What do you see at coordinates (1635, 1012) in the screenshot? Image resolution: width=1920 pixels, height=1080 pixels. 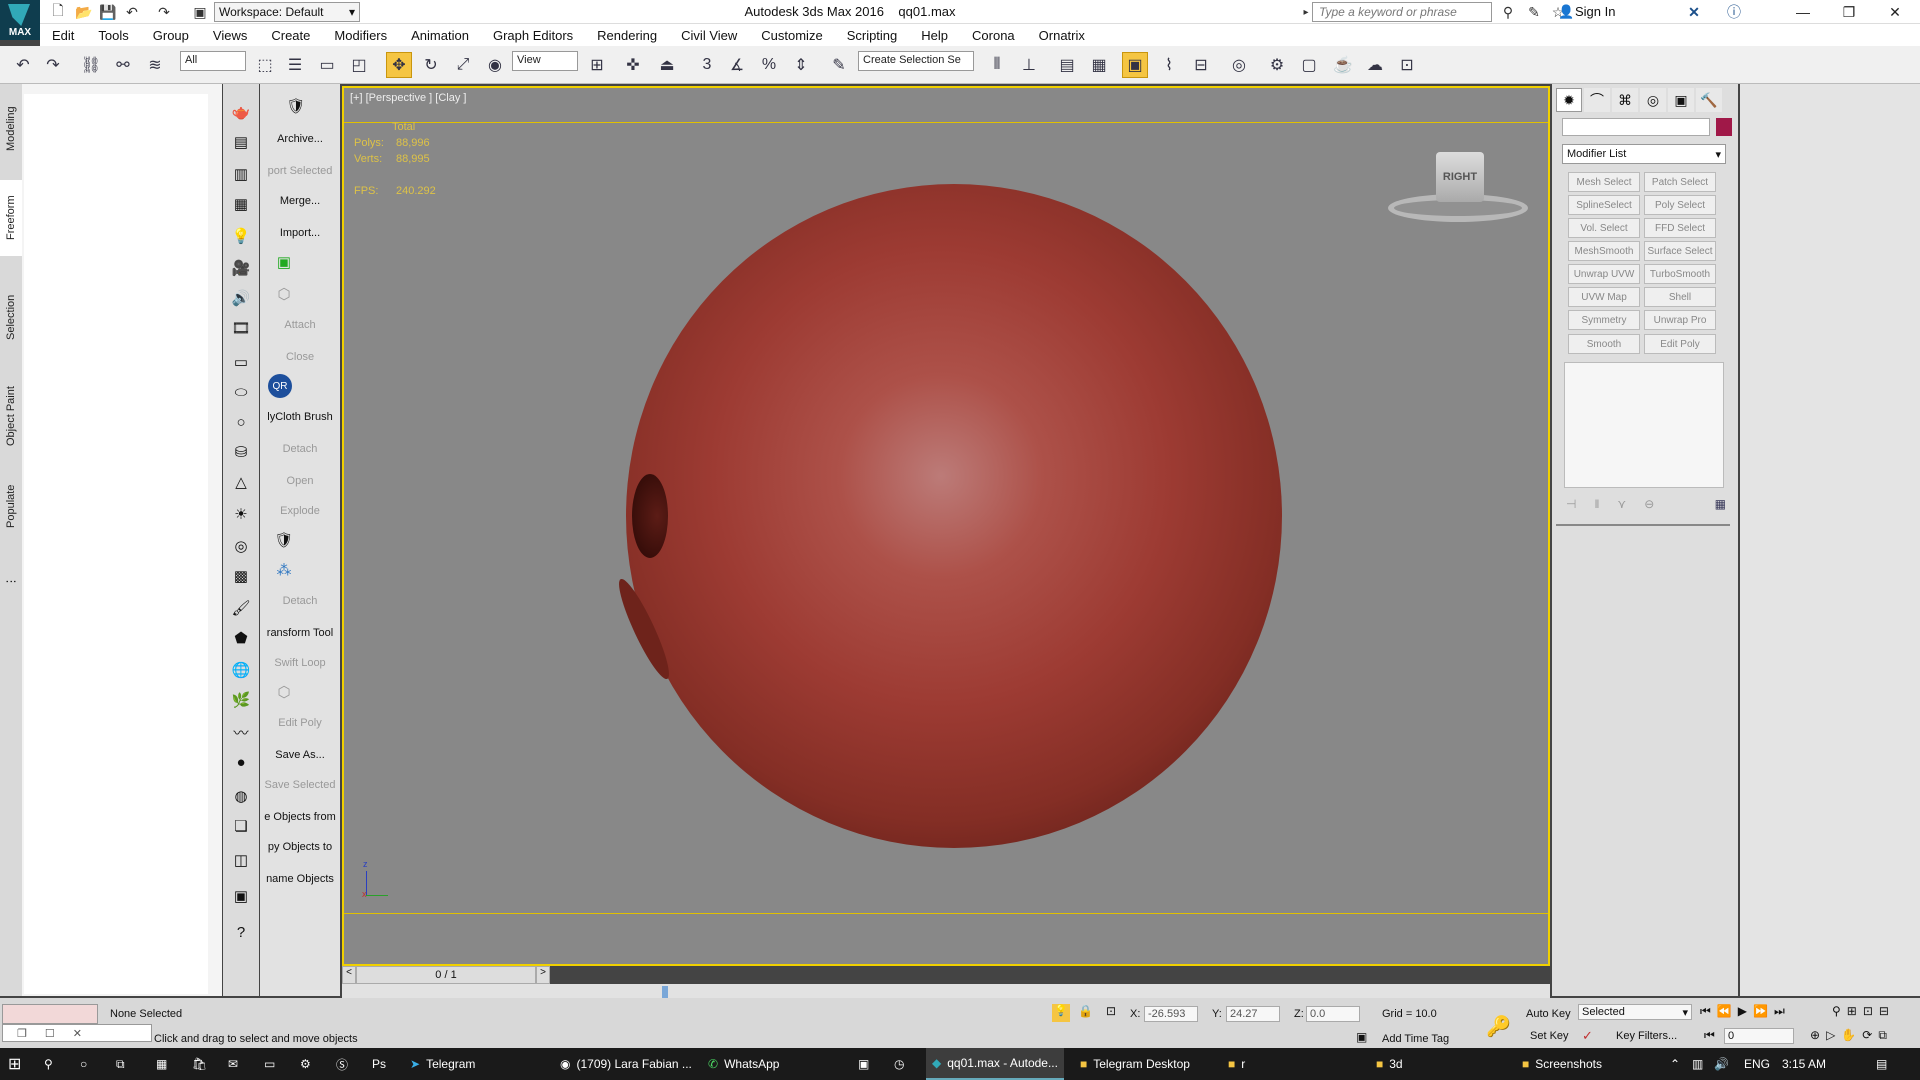 I see `key-mode-dropdown: Selected ▾` at bounding box center [1635, 1012].